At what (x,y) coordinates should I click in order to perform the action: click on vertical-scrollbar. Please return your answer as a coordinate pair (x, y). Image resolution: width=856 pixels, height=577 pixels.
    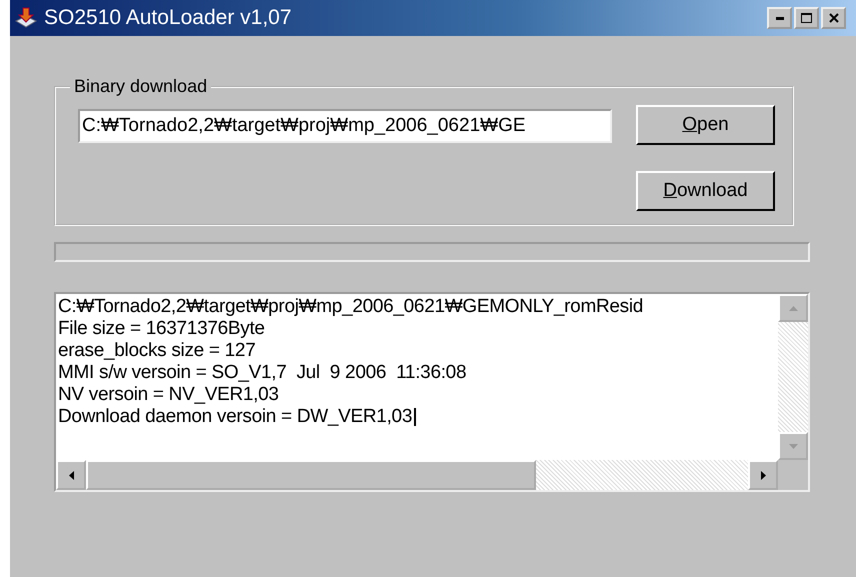
    Looking at the image, I should click on (793, 377).